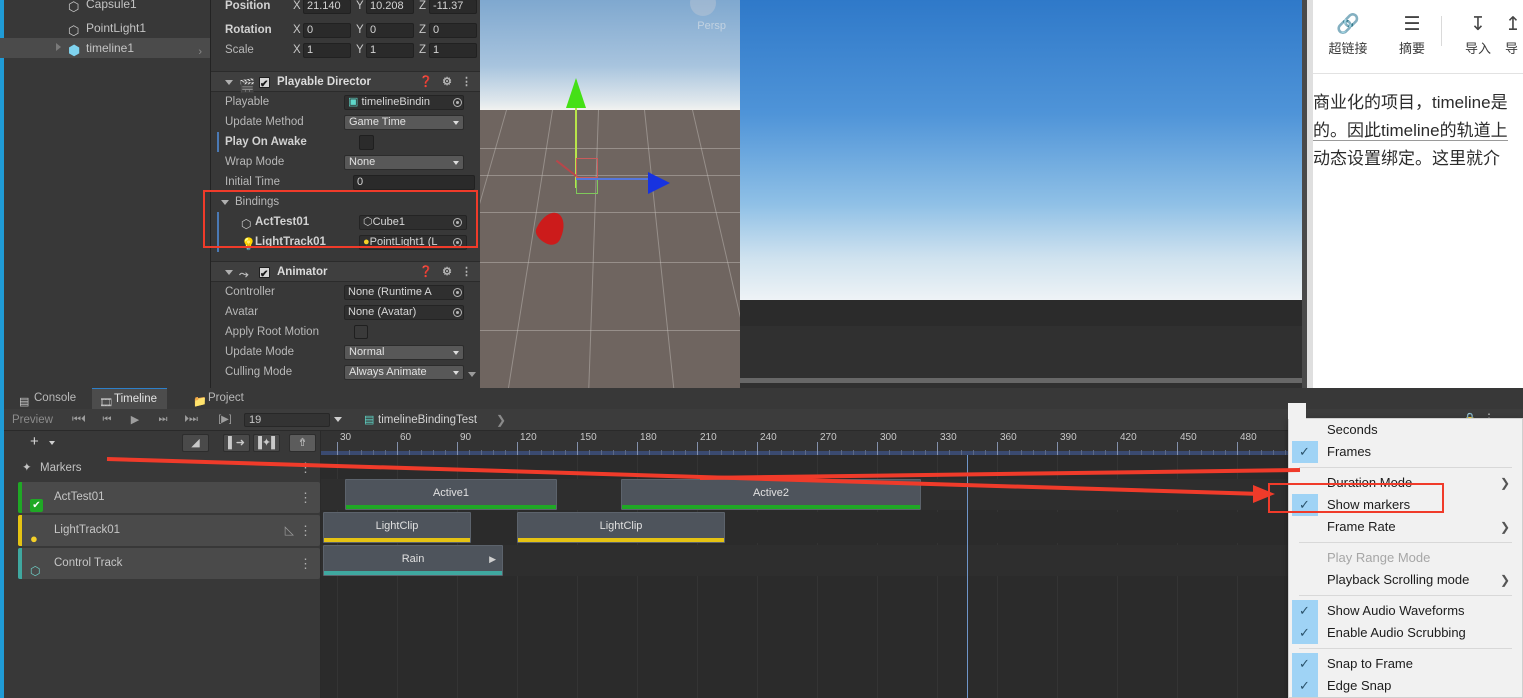 The width and height of the screenshot is (1523, 698). I want to click on animator-update-mode-row: Update Mode Normal, so click(345, 352).